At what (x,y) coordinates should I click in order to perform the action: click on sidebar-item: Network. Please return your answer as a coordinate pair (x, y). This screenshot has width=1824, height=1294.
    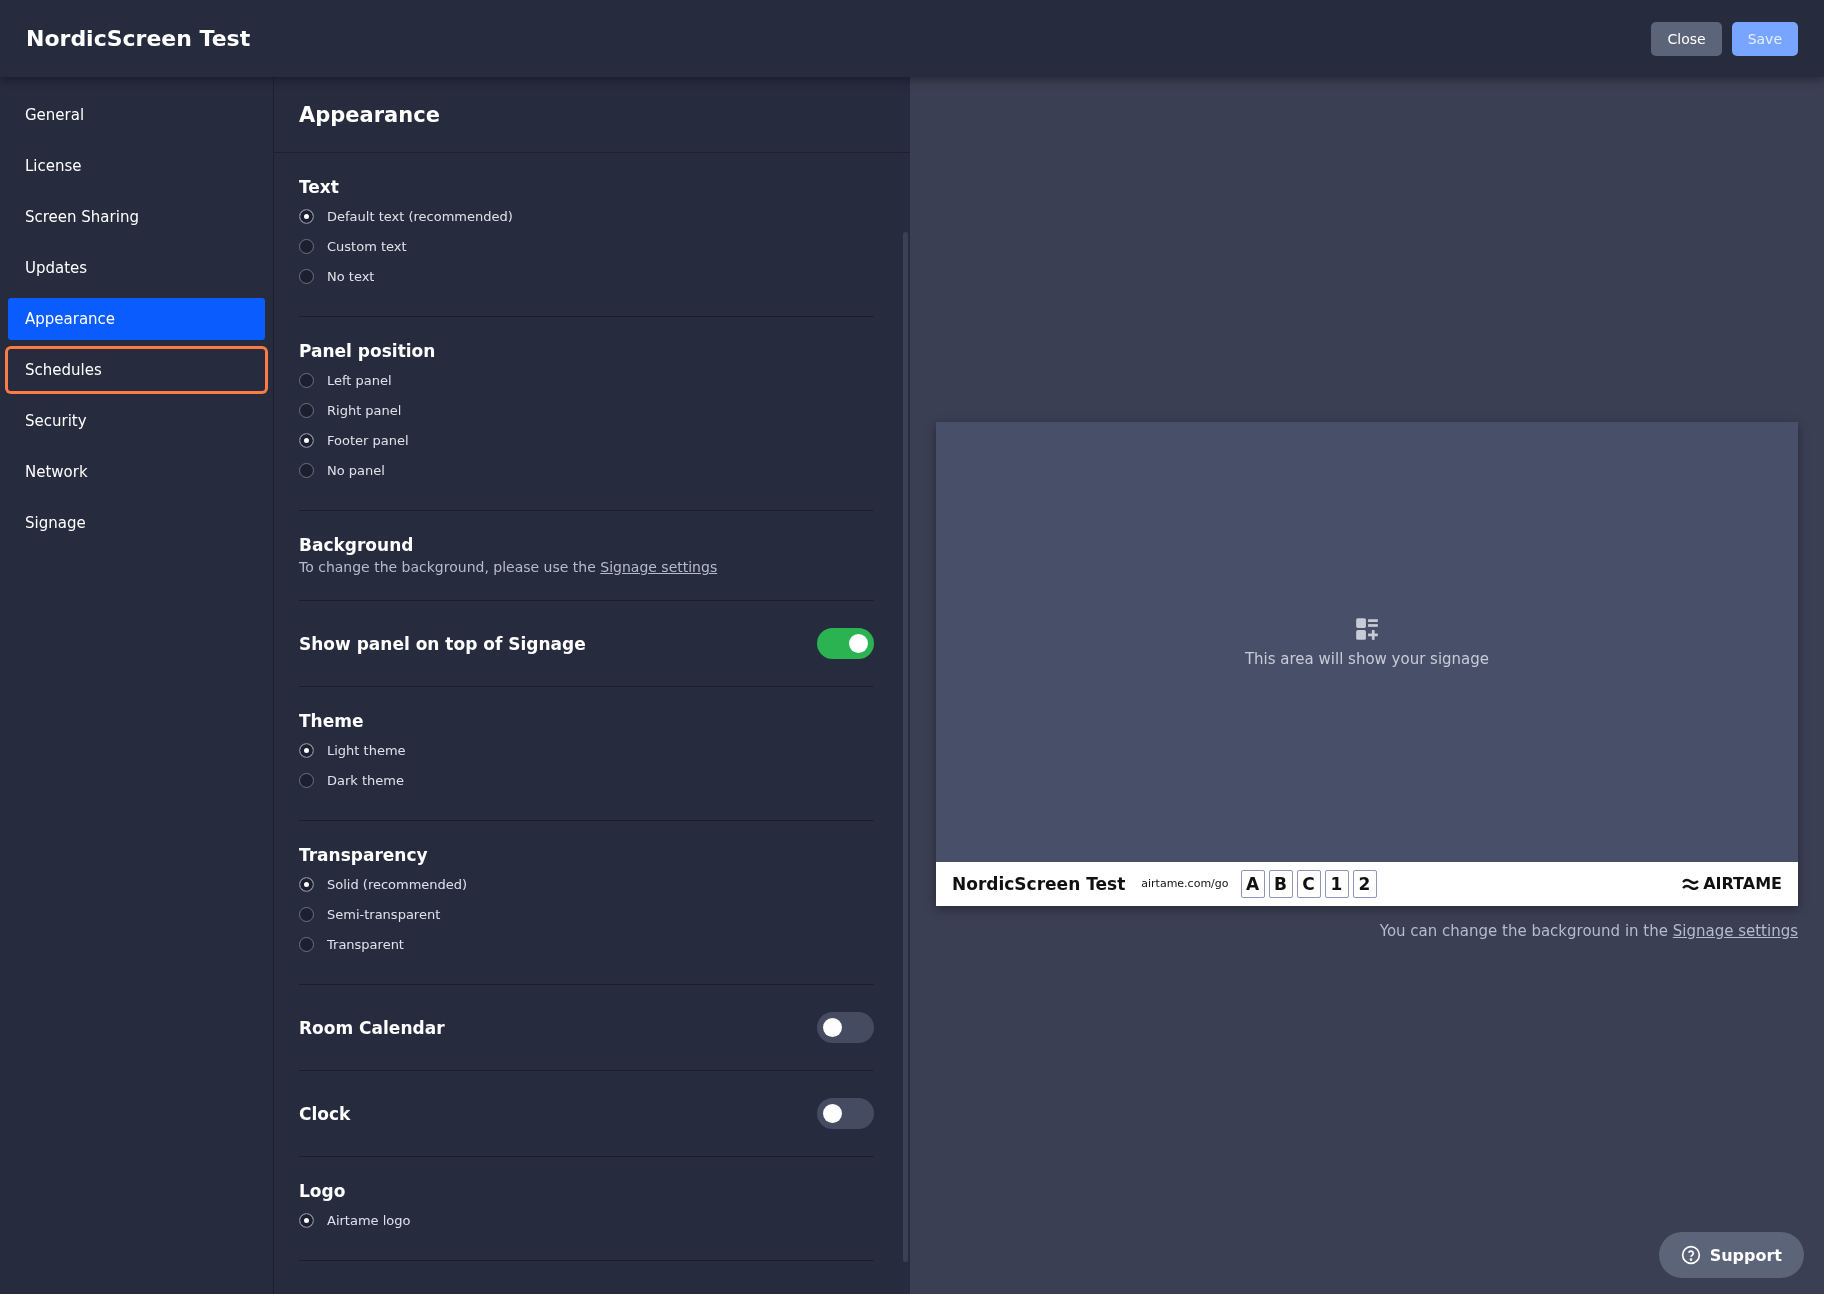
    Looking at the image, I should click on (136, 472).